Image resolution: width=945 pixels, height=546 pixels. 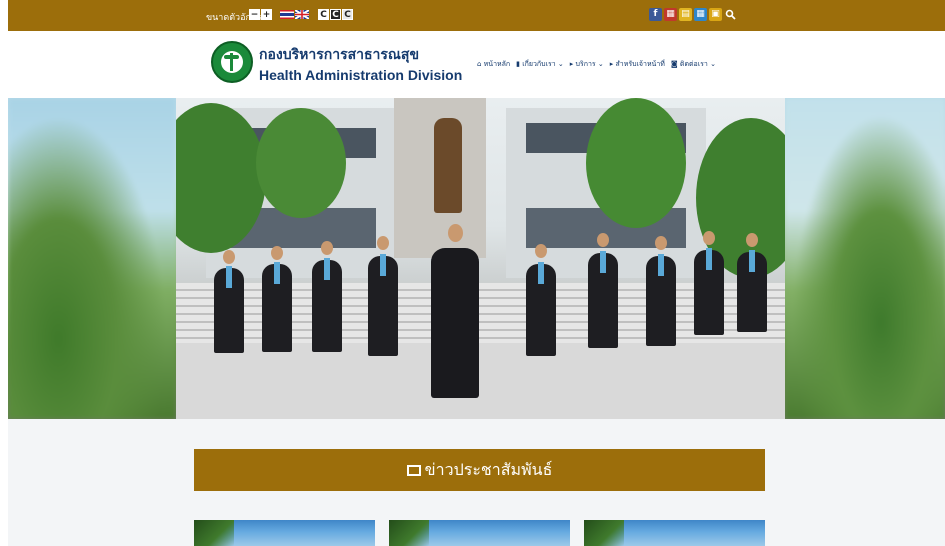 What do you see at coordinates (347, 14) in the screenshot?
I see `contrast-yellow-button: C` at bounding box center [347, 14].